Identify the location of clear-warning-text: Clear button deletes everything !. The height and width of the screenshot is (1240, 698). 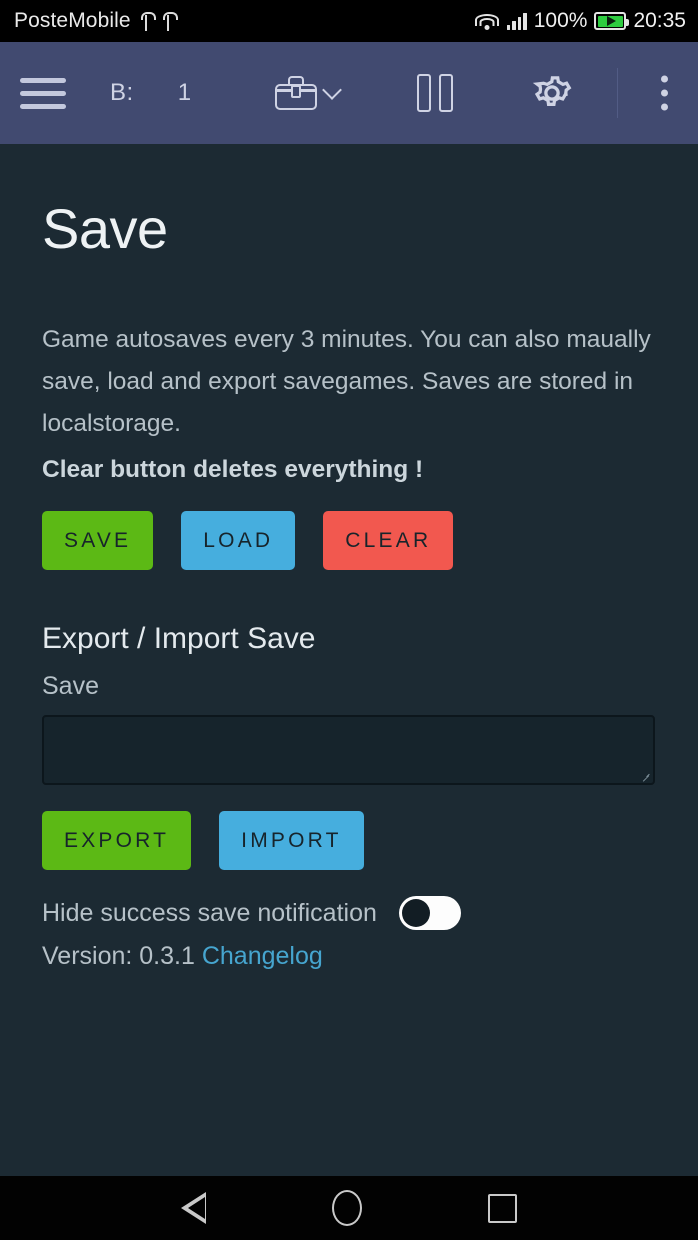
(233, 469).